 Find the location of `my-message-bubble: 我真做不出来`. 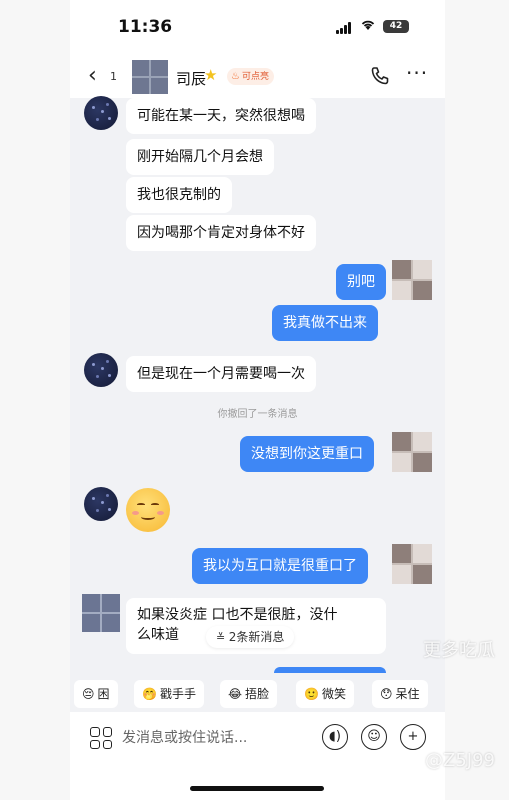

my-message-bubble: 我真做不出来 is located at coordinates (325, 323).